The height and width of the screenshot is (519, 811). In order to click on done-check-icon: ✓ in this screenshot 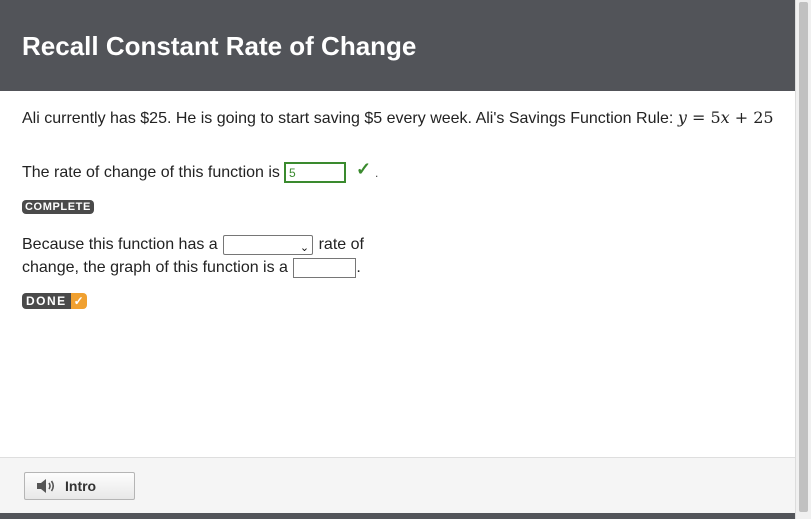, I will do `click(78, 301)`.